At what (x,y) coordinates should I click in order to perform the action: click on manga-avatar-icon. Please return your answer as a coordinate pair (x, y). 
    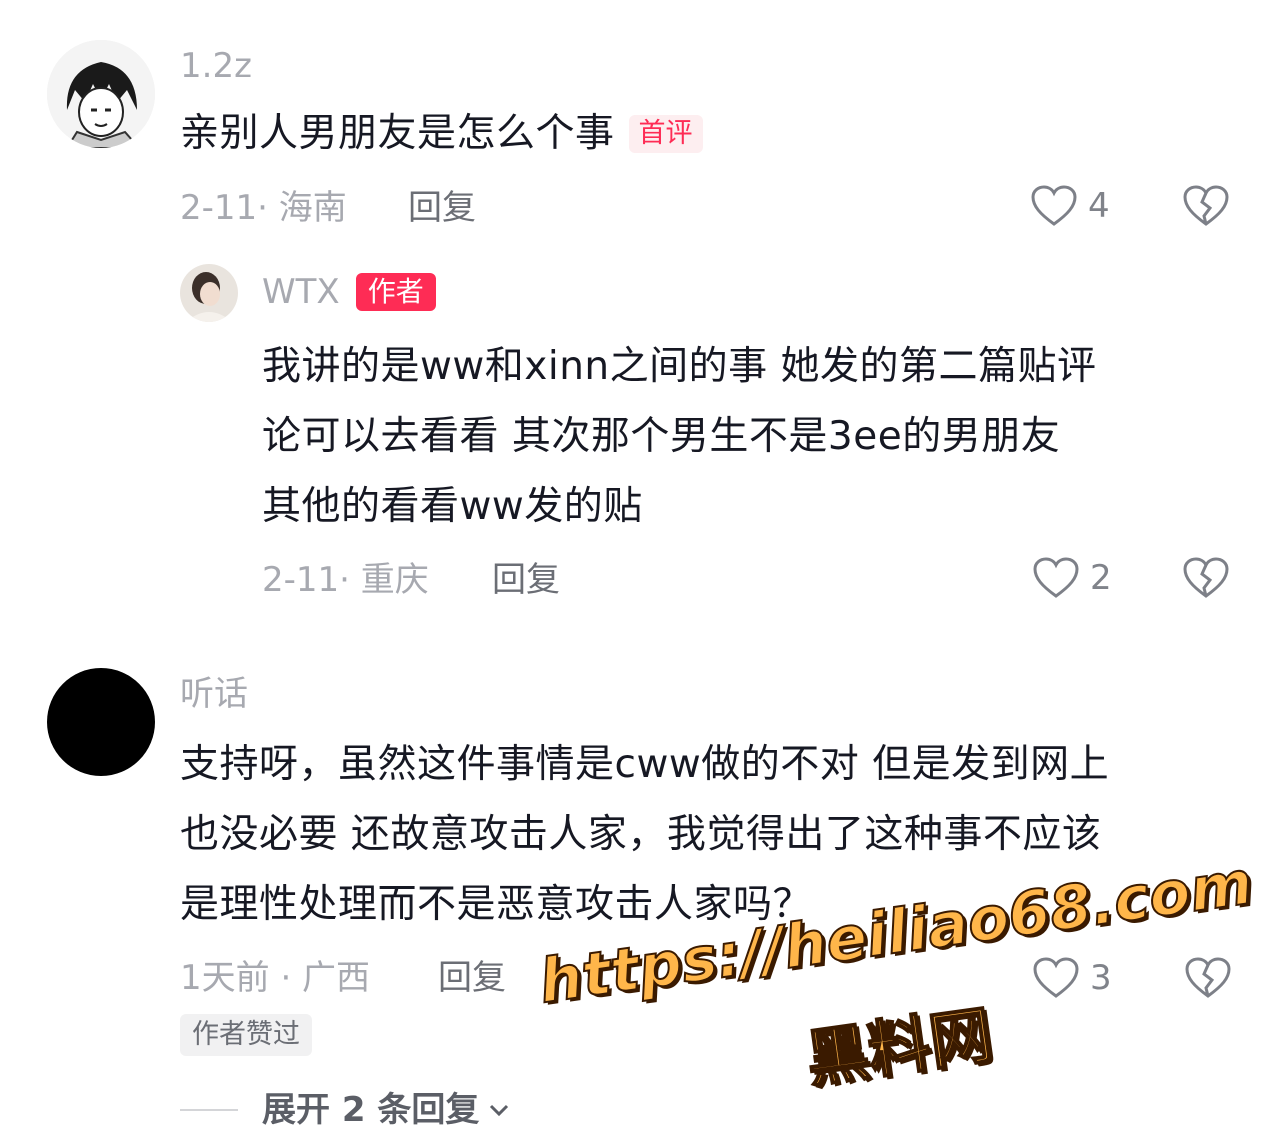
    Looking at the image, I should click on (101, 94).